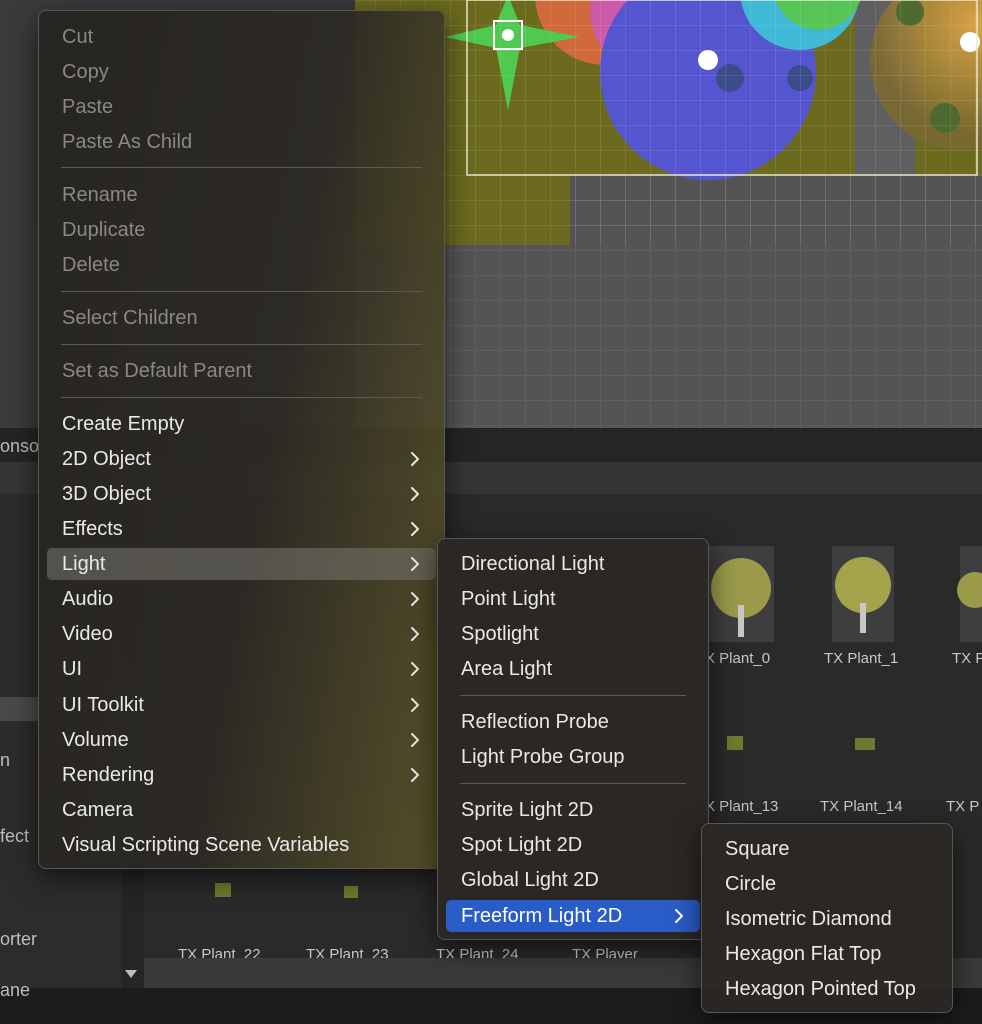  What do you see at coordinates (241, 494) in the screenshot?
I see `menu-item-3d-object: 3D Object` at bounding box center [241, 494].